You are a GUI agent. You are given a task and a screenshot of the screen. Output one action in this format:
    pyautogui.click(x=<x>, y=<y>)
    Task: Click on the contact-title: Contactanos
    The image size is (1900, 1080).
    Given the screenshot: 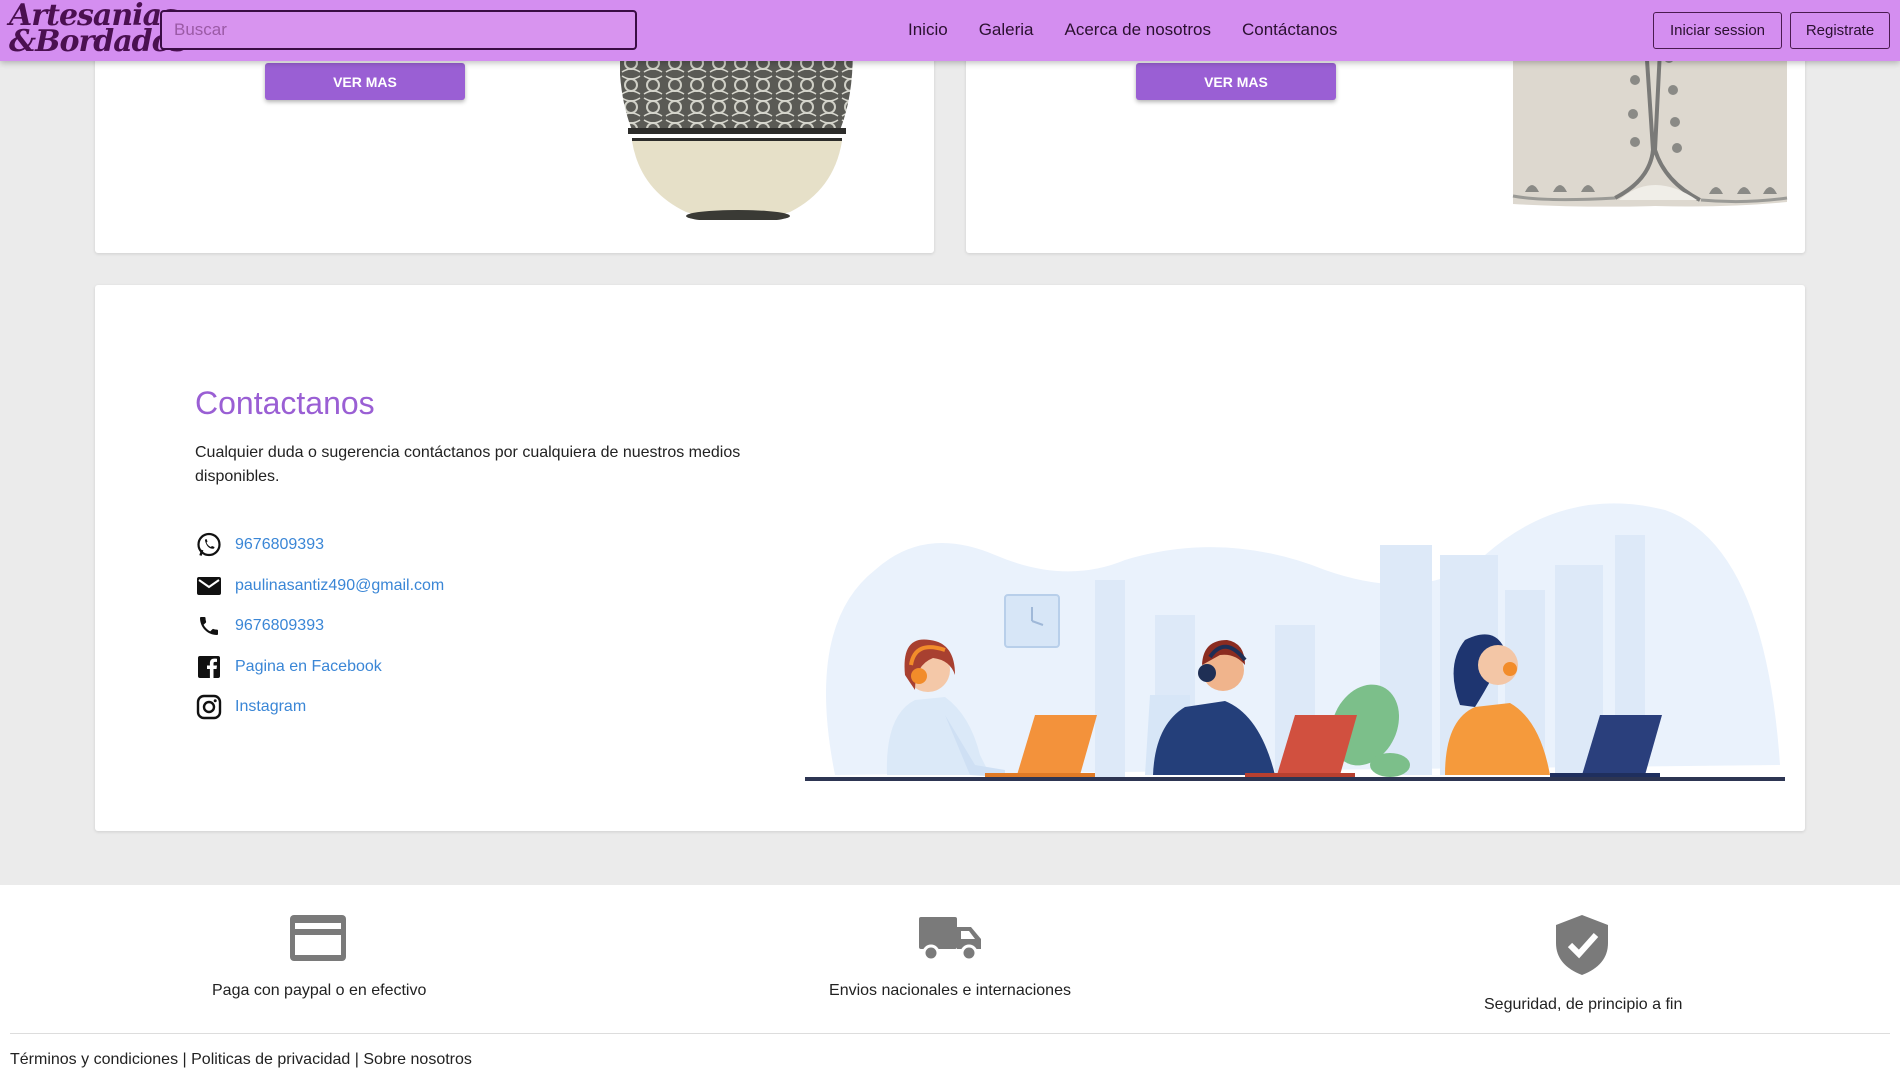 What is the action you would take?
    pyautogui.click(x=285, y=403)
    